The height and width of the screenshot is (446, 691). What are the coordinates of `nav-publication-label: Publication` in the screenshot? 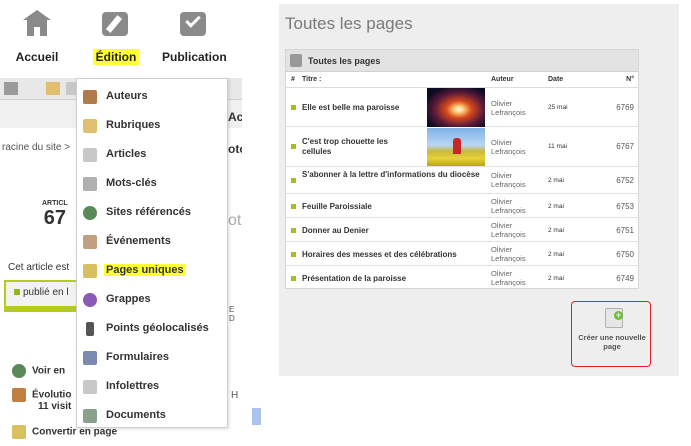 It's located at (194, 57).